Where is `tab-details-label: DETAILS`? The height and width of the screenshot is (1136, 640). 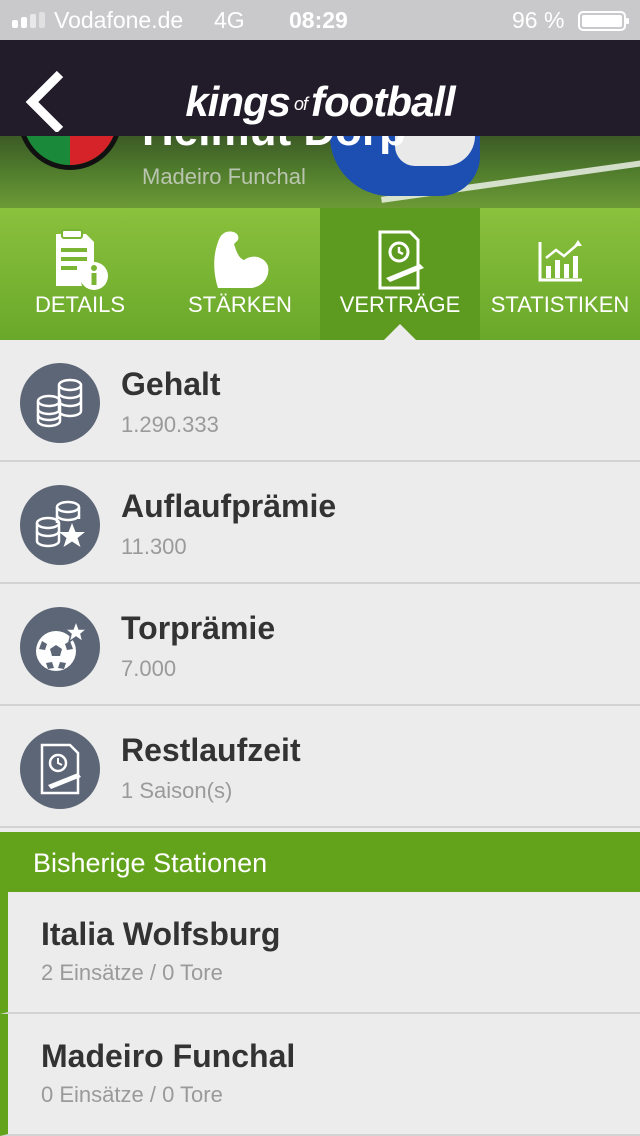
tab-details-label: DETAILS is located at coordinates (80, 304).